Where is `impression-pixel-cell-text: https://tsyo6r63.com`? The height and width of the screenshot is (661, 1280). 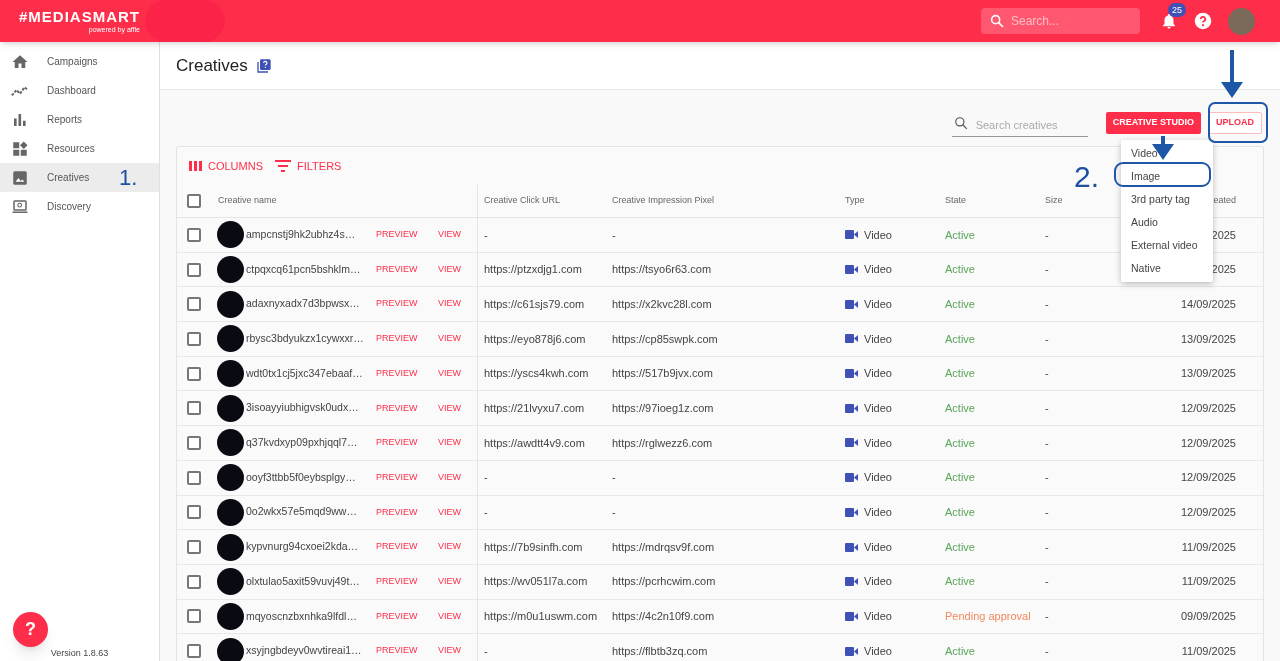
impression-pixel-cell-text: https://tsyo6r63.com is located at coordinates (662, 270).